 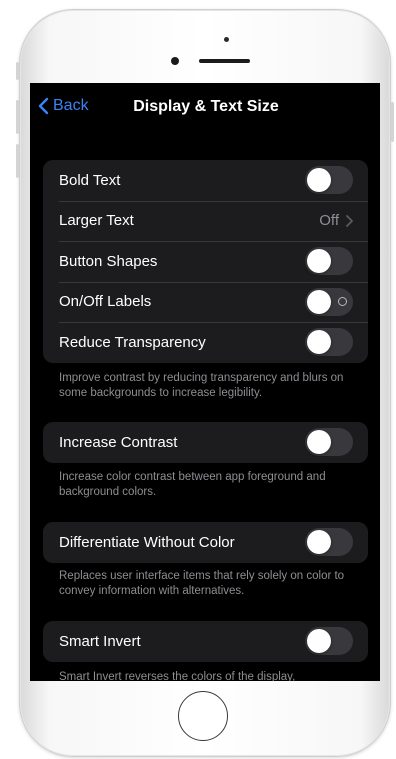 I want to click on reduce-transparency-toggle, so click(x=329, y=342).